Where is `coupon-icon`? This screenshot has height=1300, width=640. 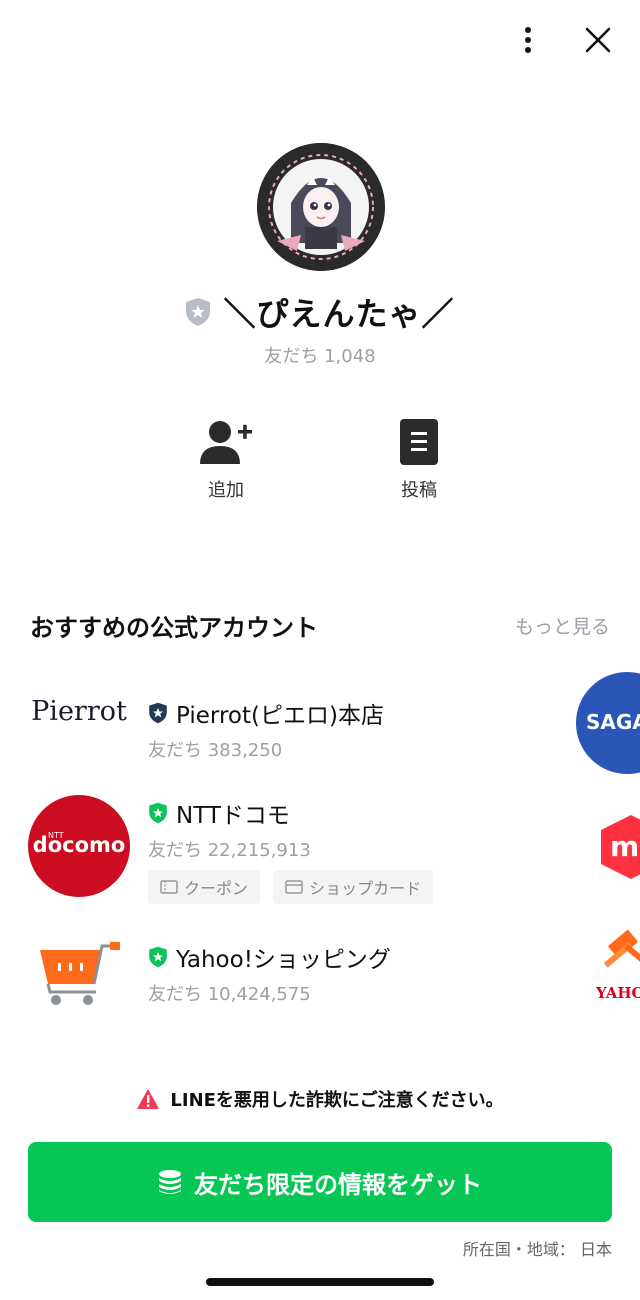
coupon-icon is located at coordinates (169, 887).